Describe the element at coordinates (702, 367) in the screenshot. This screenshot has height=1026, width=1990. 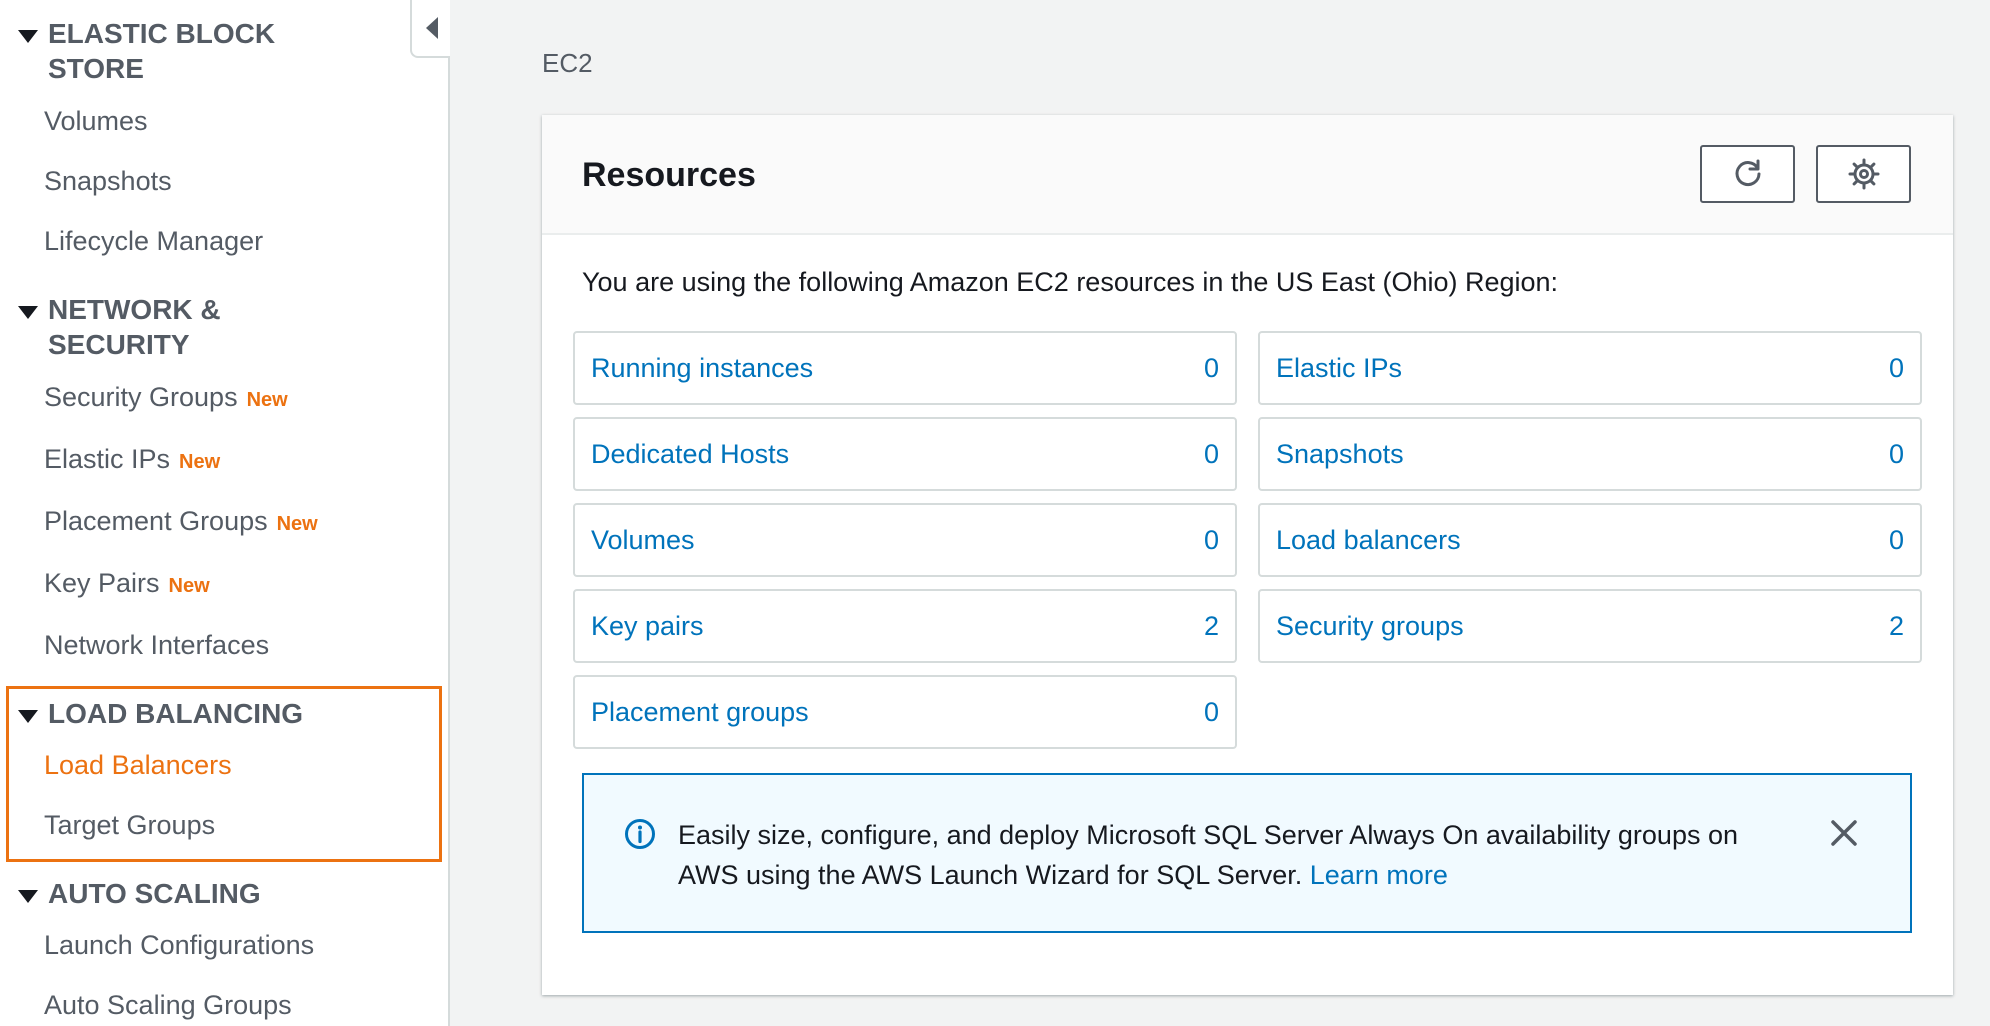
I see `resource-label: Running instances` at that location.